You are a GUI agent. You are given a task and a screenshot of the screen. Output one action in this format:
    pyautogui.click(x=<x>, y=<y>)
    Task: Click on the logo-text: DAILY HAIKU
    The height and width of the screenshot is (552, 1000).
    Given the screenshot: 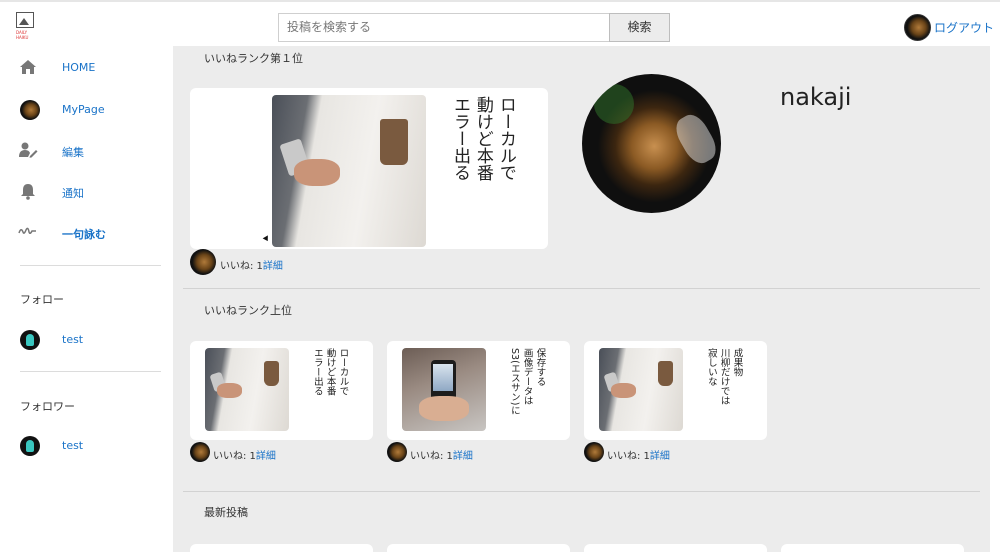 What is the action you would take?
    pyautogui.click(x=22, y=35)
    